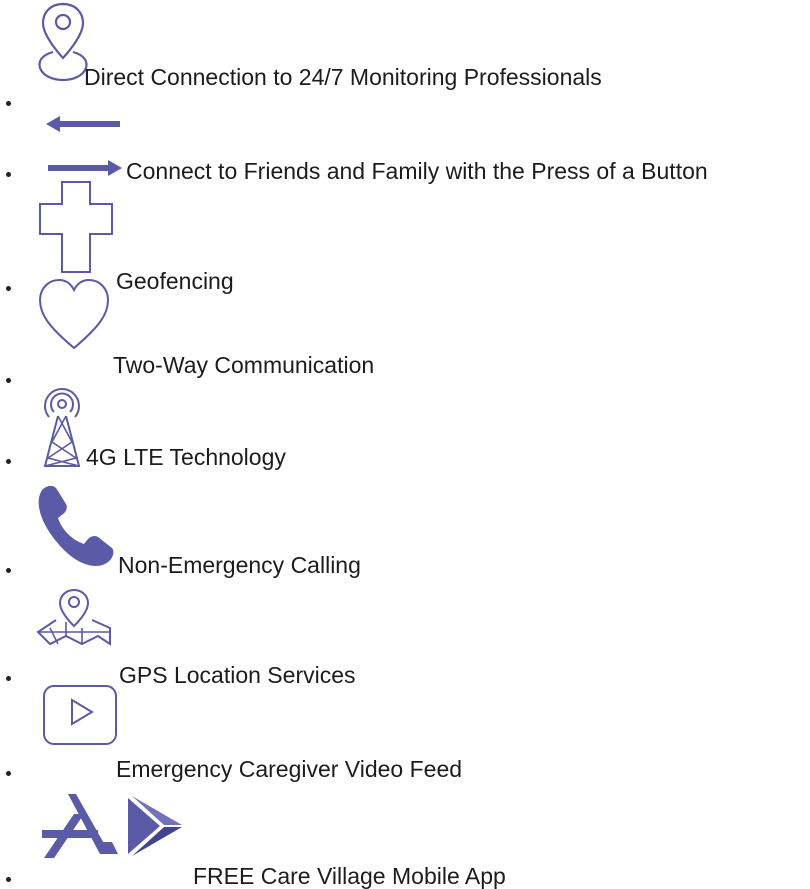 This screenshot has width=810, height=889. I want to click on feature-label: Emergency Caregiver Video Feed, so click(289, 769).